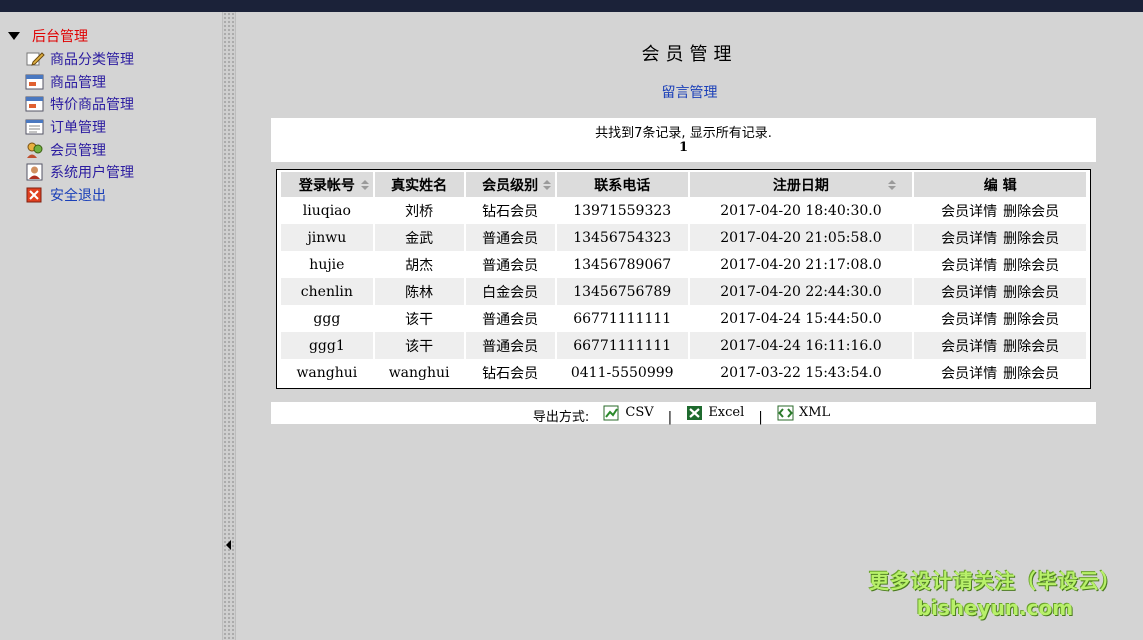 This screenshot has width=1143, height=640. Describe the element at coordinates (612, 413) in the screenshot. I see `csv-icon` at that location.